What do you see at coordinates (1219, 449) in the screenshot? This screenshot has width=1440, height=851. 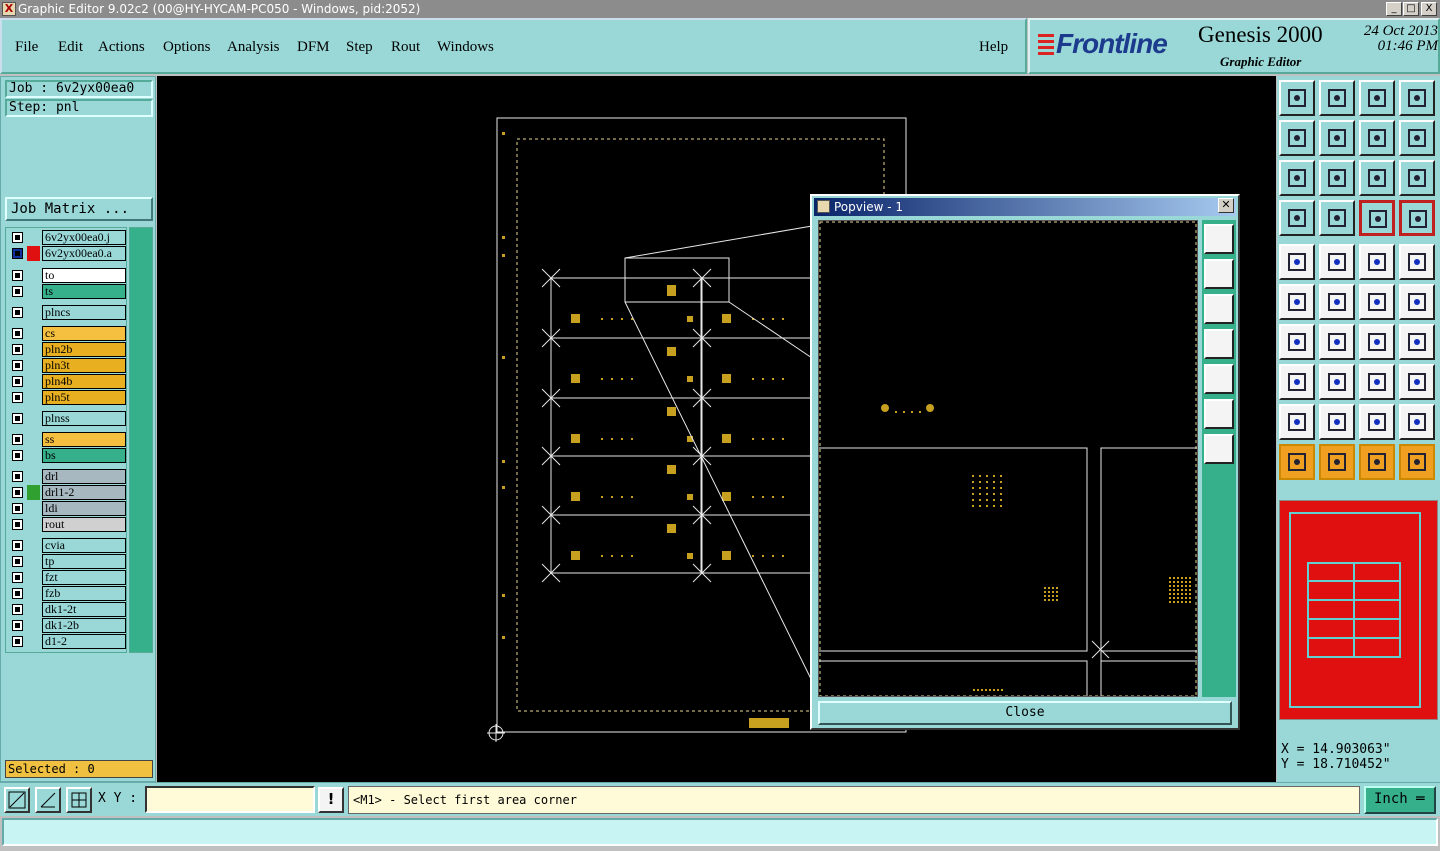 I see `popview-zoom-out-icon` at bounding box center [1219, 449].